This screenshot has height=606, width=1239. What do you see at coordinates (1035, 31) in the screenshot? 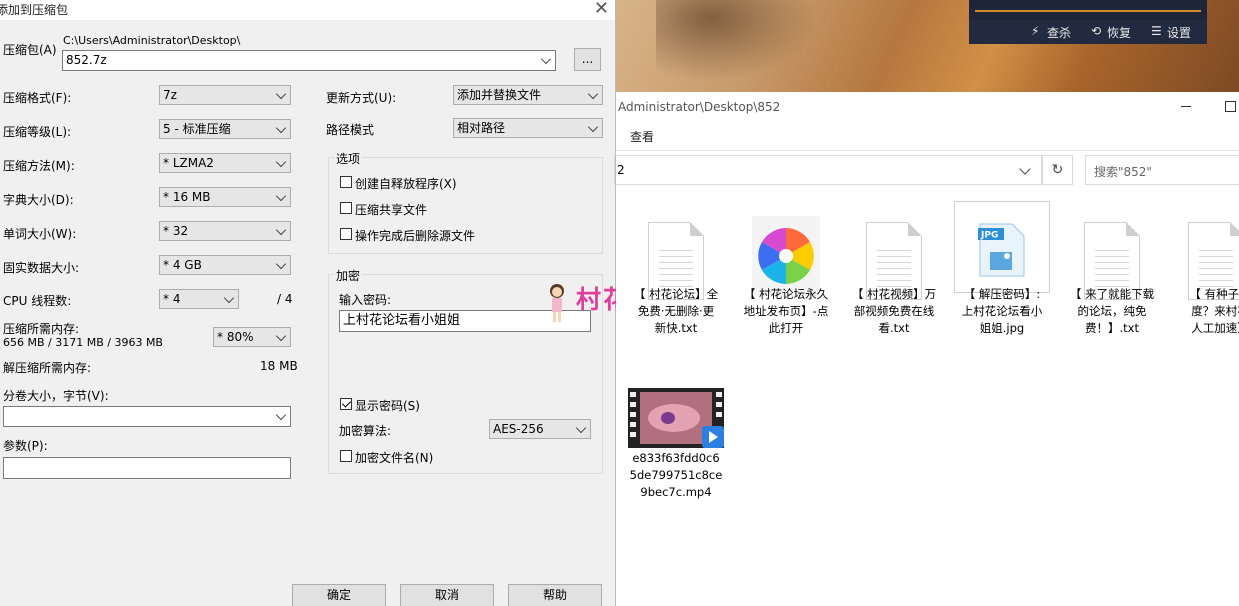
I see `scan-icon: ⚡` at bounding box center [1035, 31].